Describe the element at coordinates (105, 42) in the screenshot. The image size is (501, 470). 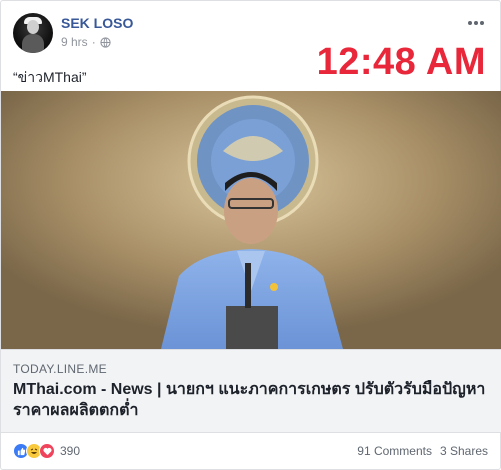
I see `globe-icon` at that location.